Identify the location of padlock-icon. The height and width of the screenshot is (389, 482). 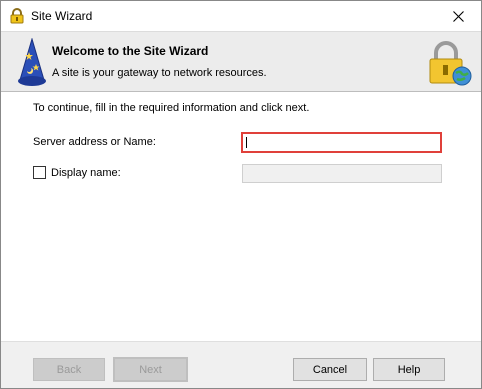
(17, 16).